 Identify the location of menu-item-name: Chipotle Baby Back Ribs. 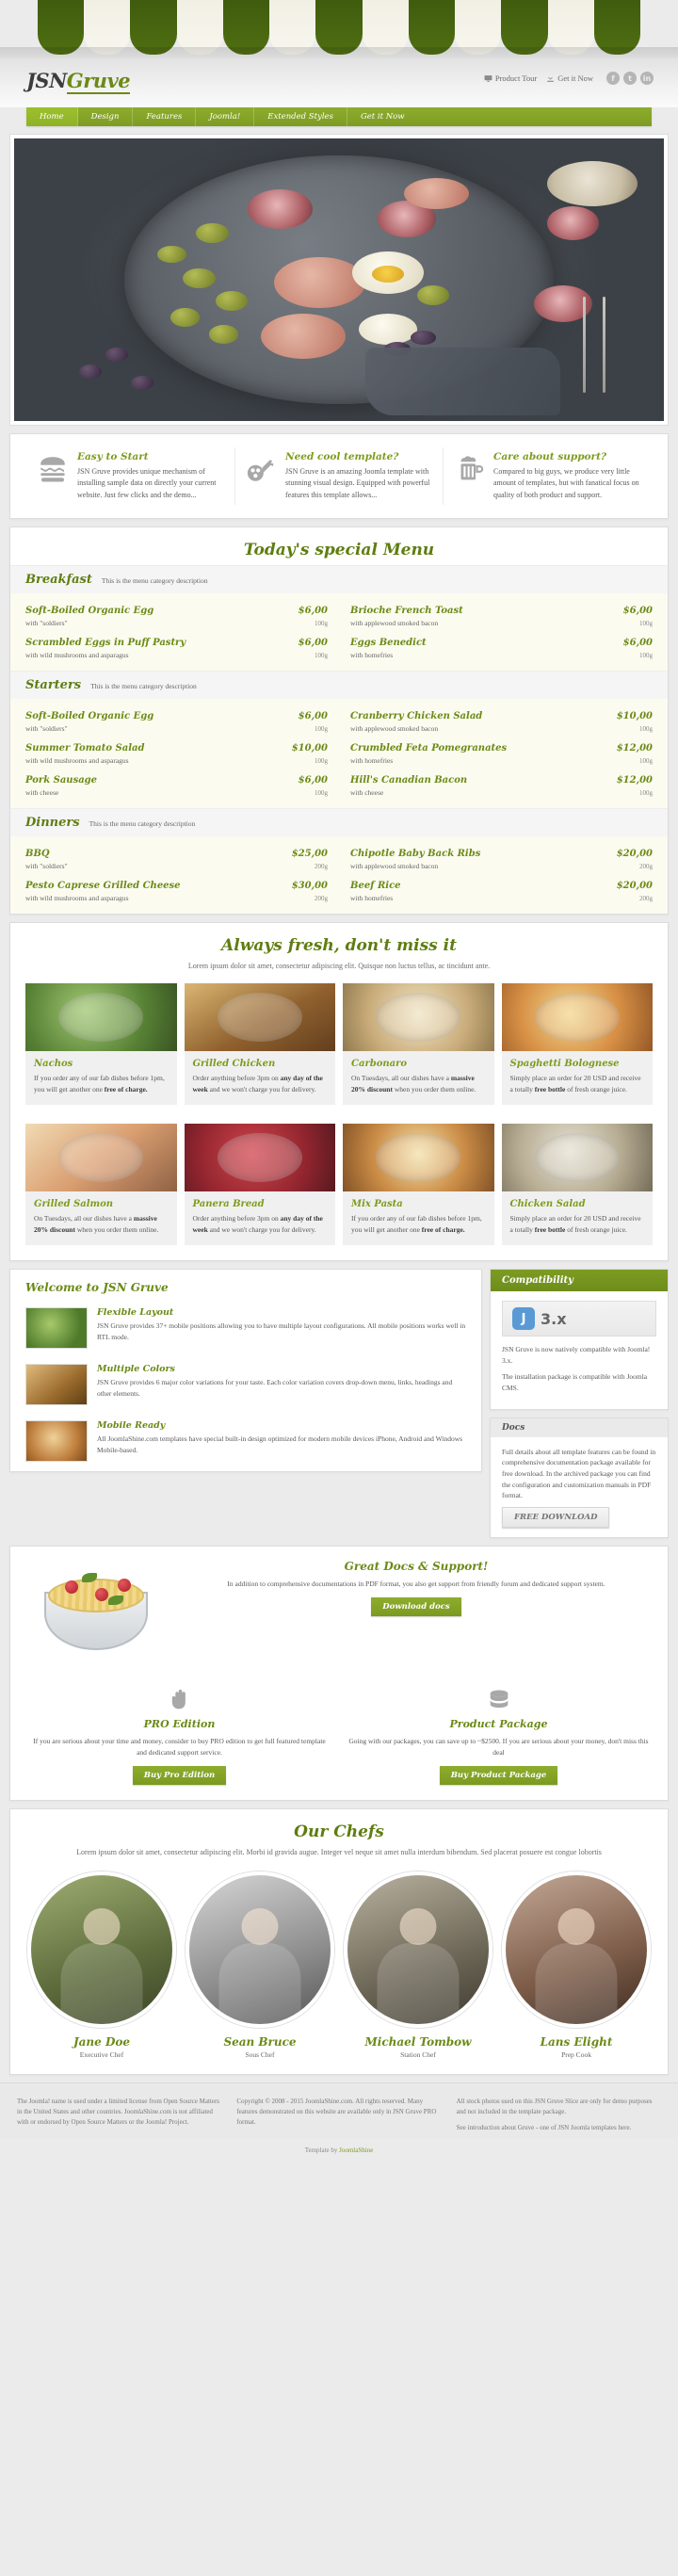
(416, 854).